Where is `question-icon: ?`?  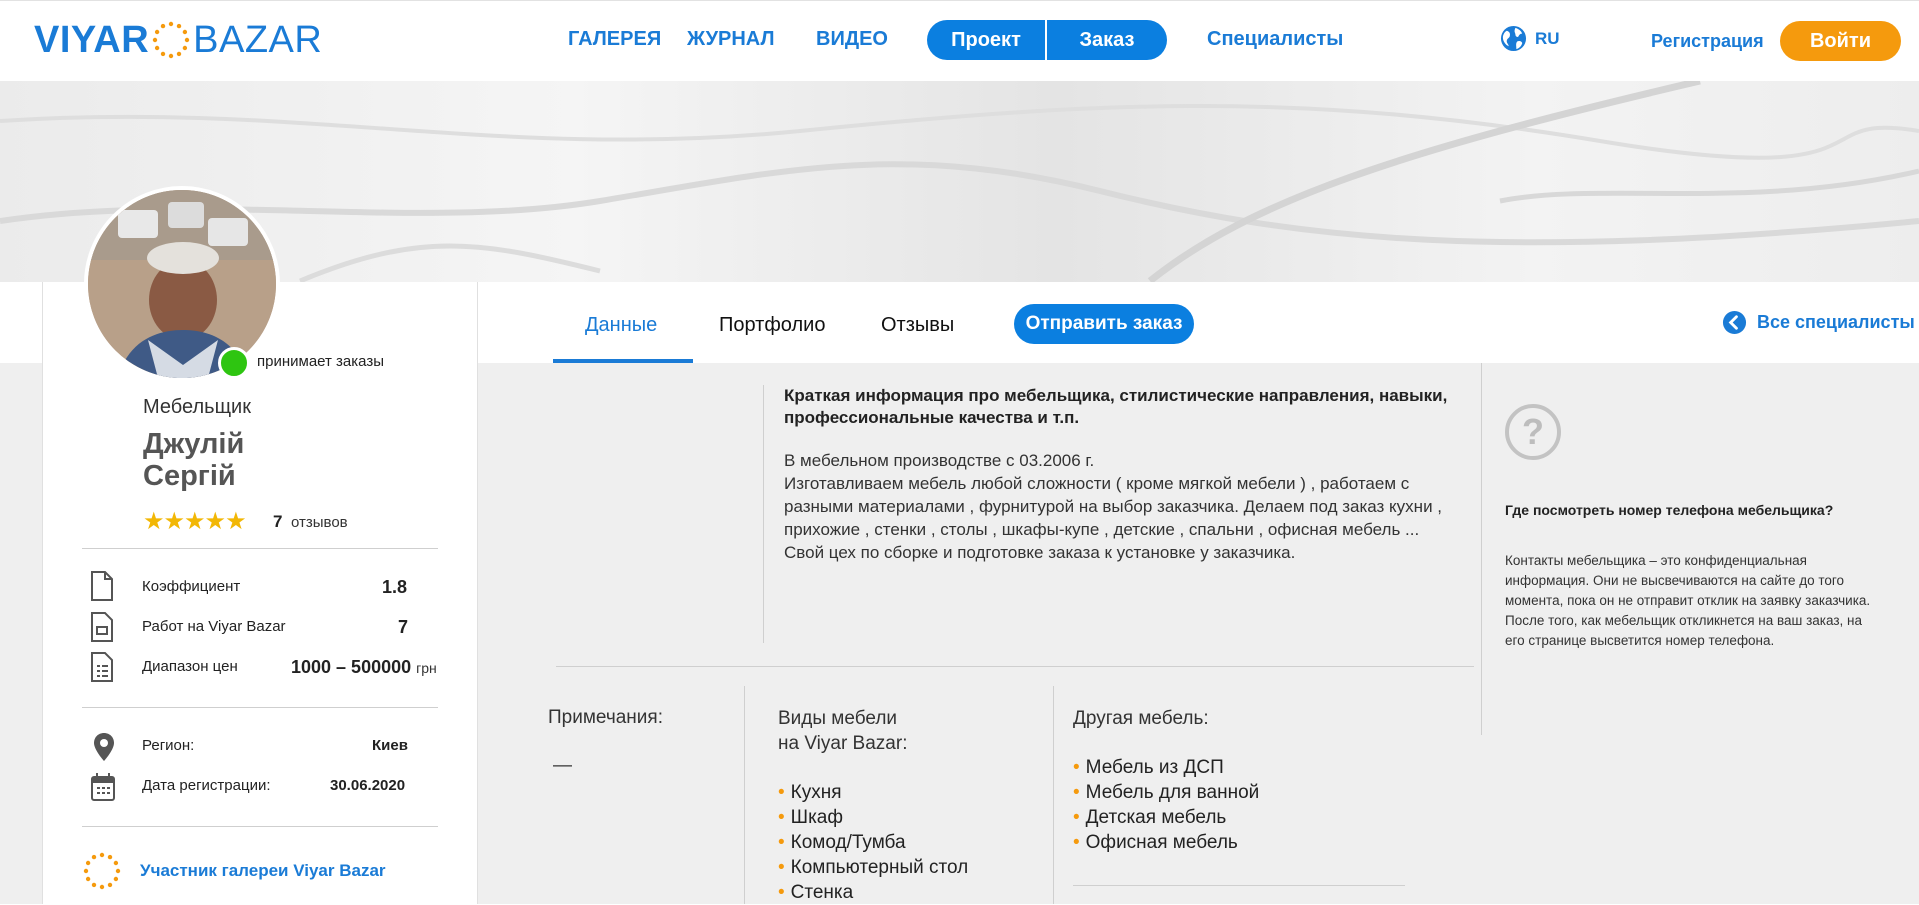 question-icon: ? is located at coordinates (1533, 432).